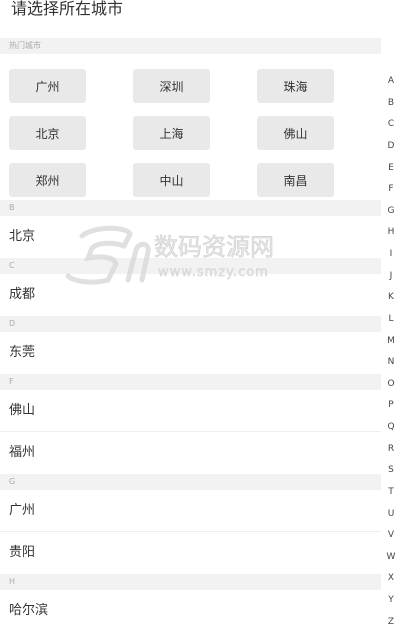 The width and height of the screenshot is (401, 633). Describe the element at coordinates (47, 180) in the screenshot. I see `hot-city-button: 郑州` at that location.